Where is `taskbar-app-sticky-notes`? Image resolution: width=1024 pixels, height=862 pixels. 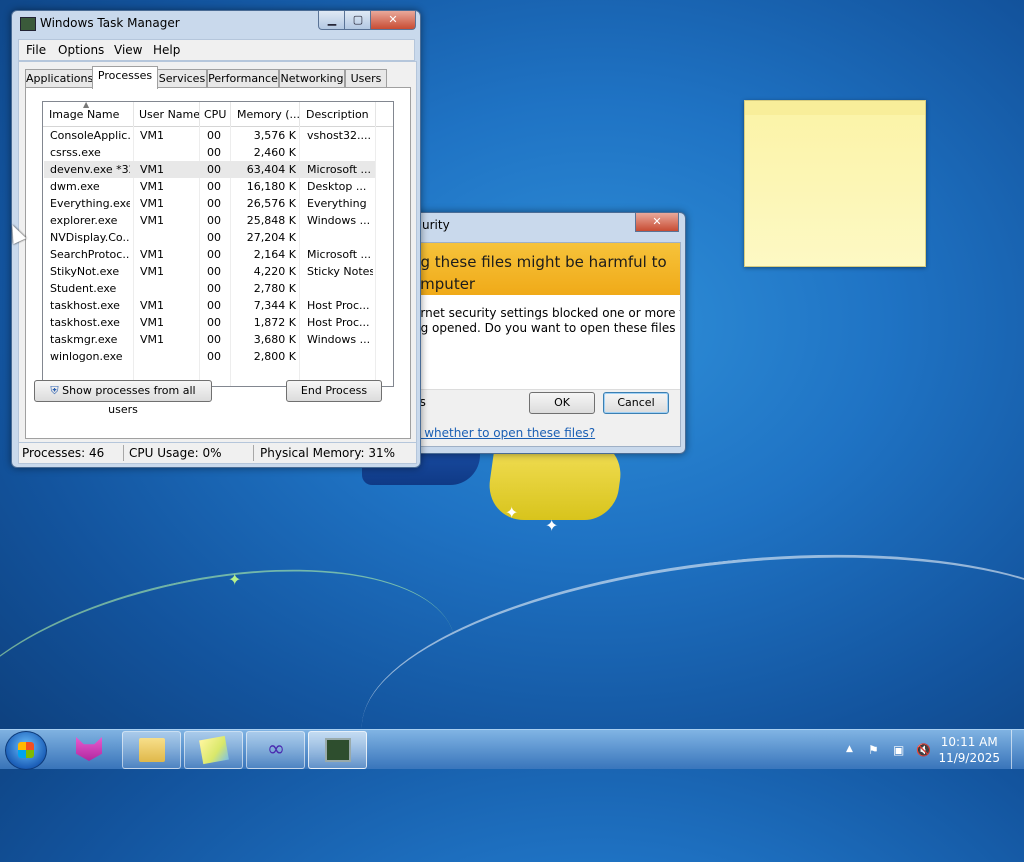 taskbar-app-sticky-notes is located at coordinates (213, 750).